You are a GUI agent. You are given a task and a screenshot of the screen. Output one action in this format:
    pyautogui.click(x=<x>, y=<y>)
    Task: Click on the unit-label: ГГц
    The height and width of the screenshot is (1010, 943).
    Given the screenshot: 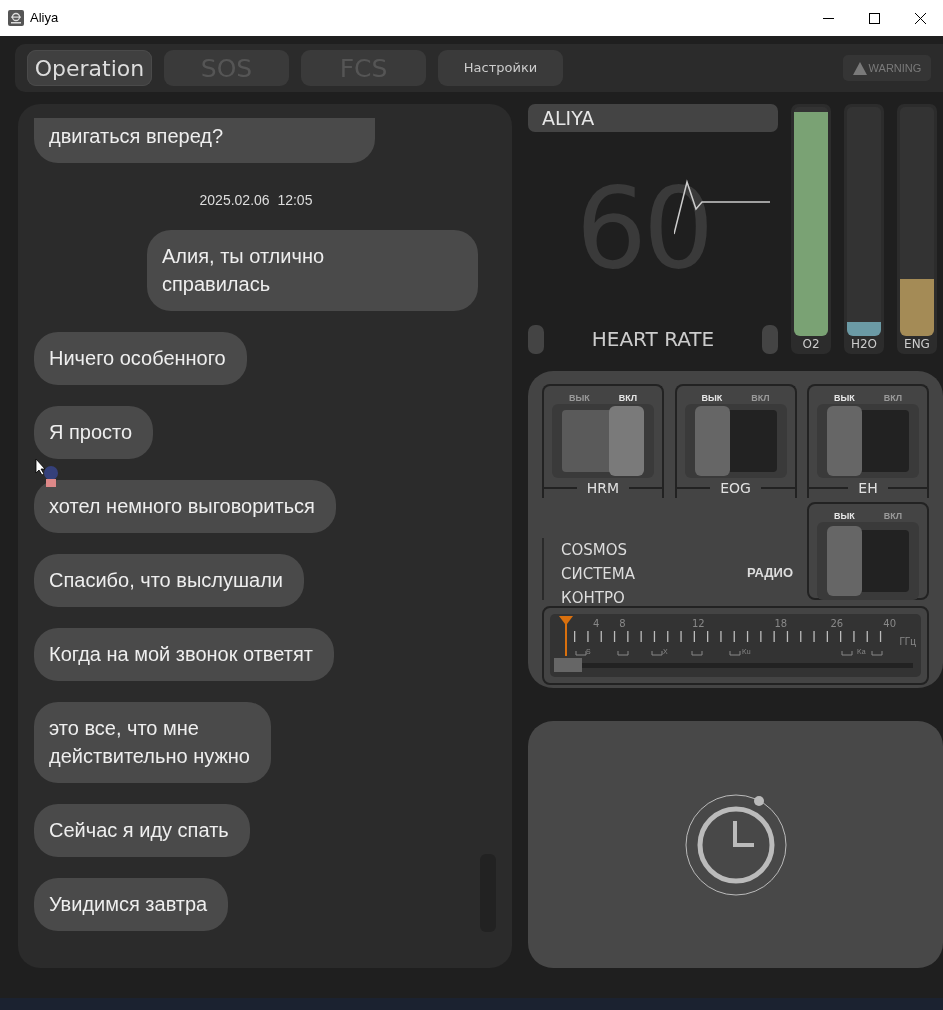 What is the action you would take?
    pyautogui.click(x=907, y=642)
    